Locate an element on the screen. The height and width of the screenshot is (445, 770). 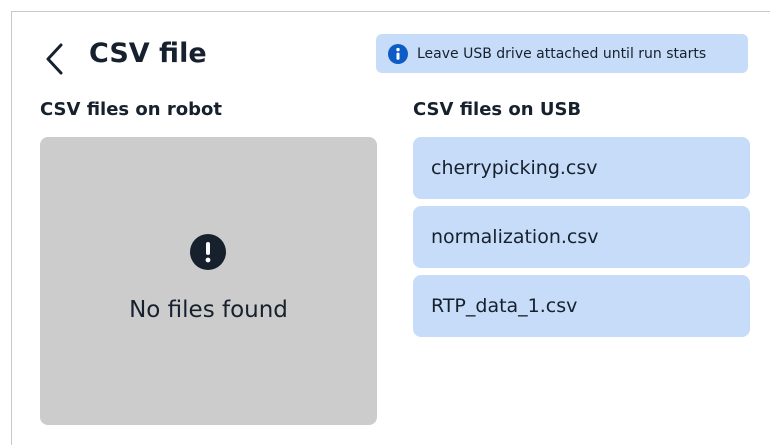
usb-file-item: normalization.csv is located at coordinates (581, 237).